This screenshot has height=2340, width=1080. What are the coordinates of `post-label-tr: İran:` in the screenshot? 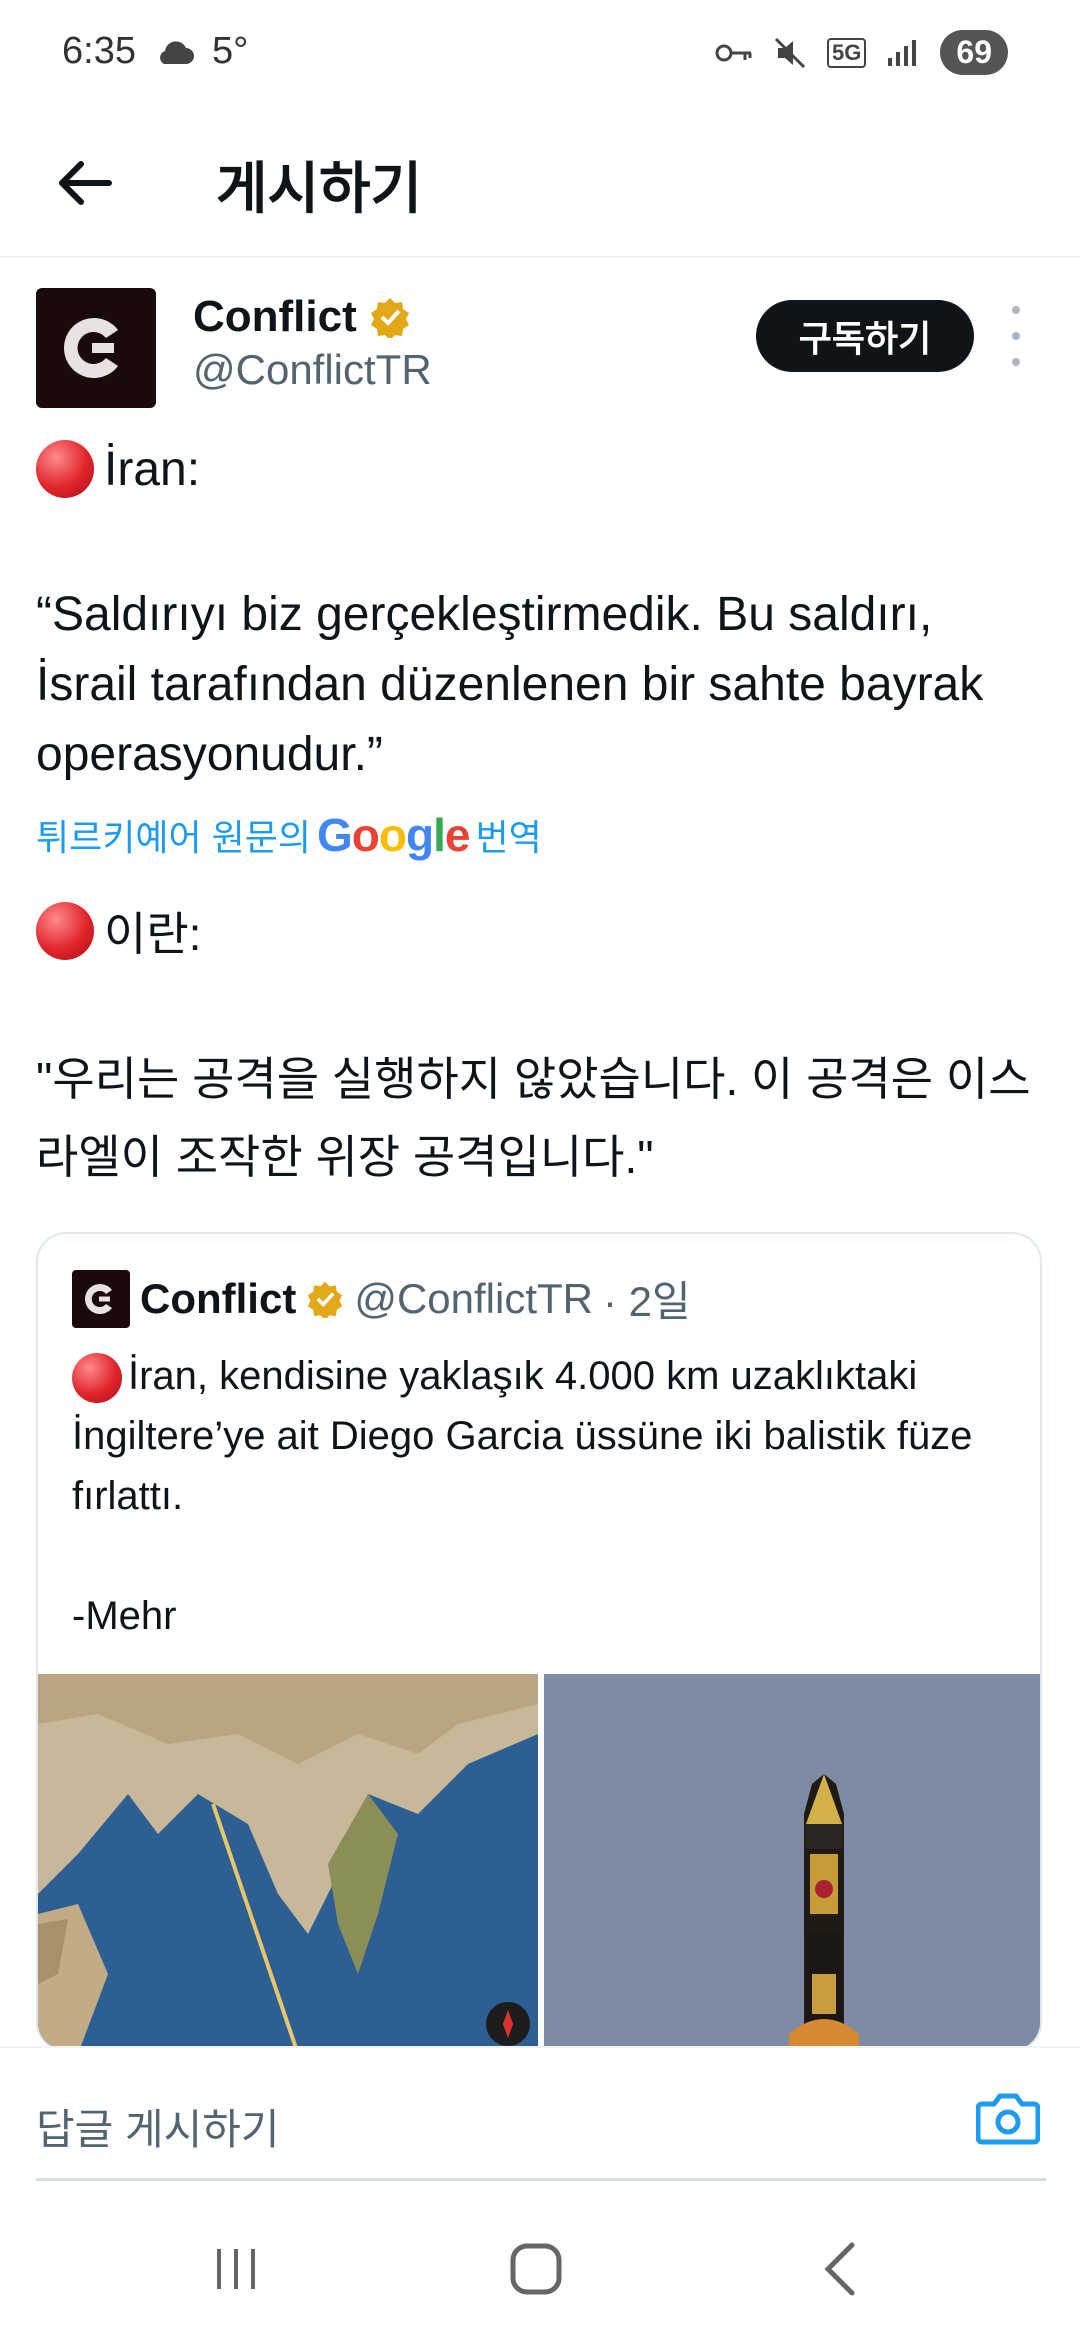 It's located at (152, 469).